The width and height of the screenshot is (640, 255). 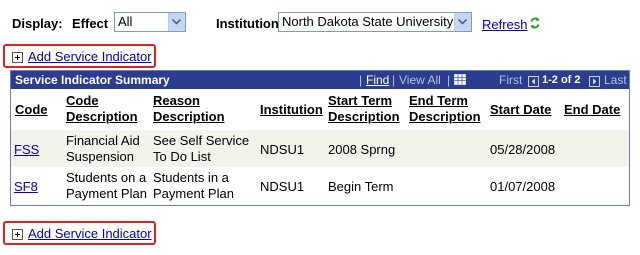 I want to click on col-institution: Institution, so click(x=291, y=110).